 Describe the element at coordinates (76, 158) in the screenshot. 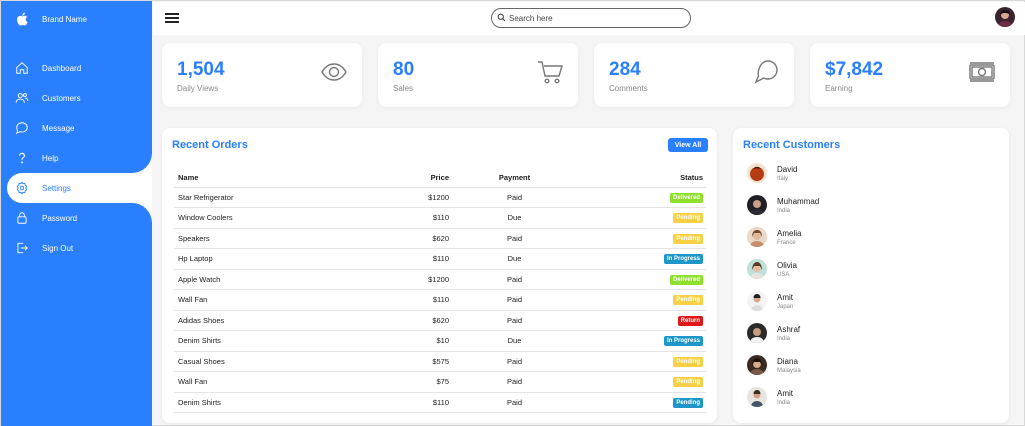

I see `sidebar-item-help: Help` at that location.